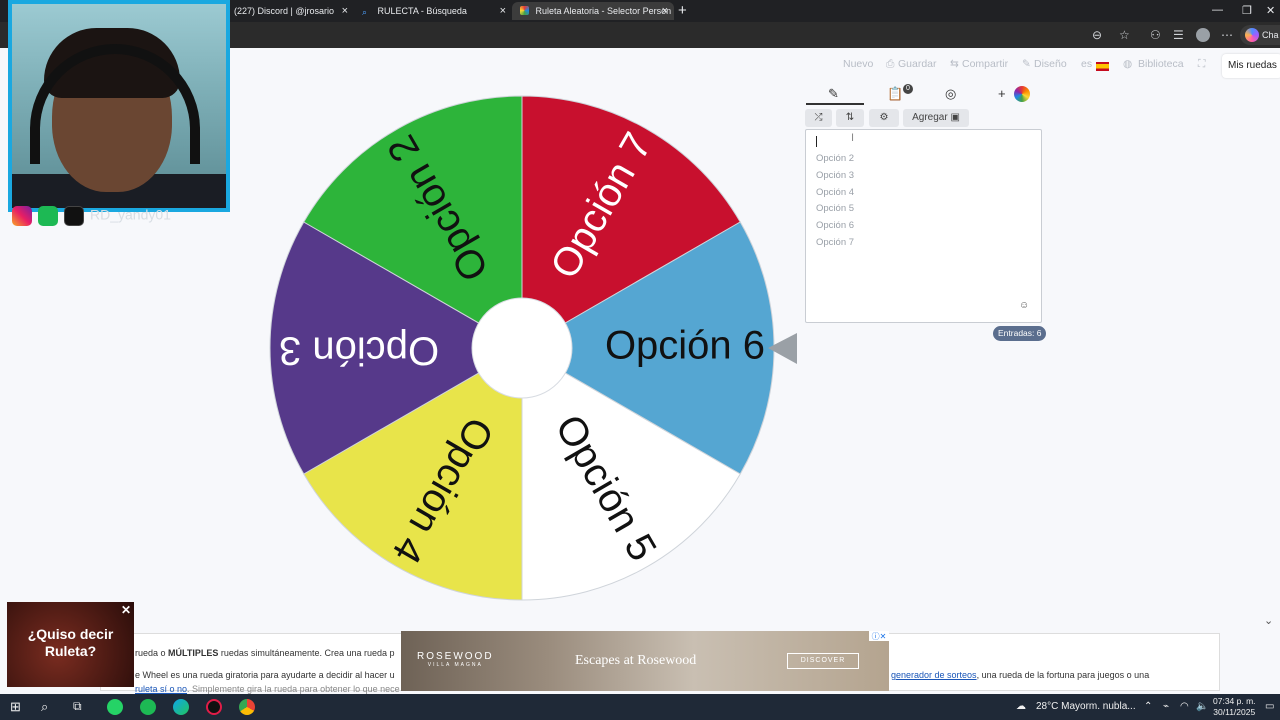  I want to click on obs-icon, so click(214, 707).